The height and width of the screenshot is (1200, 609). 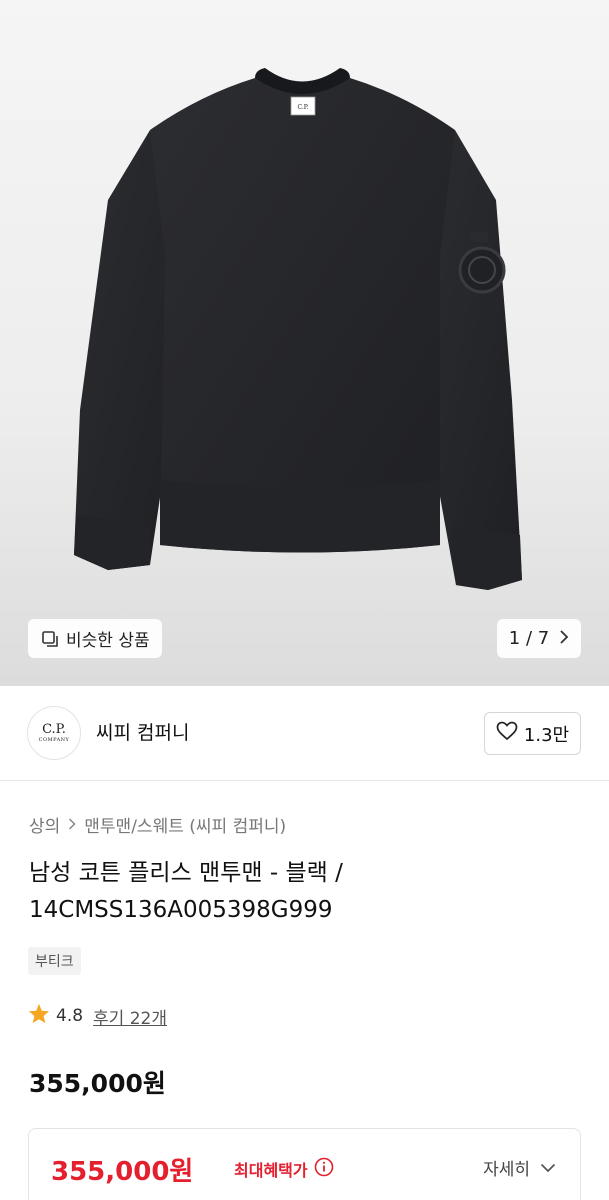 I want to click on breadcrumb-subcategory: 맨투맨/스웨트 (씨피 컴퍼니), so click(x=185, y=824).